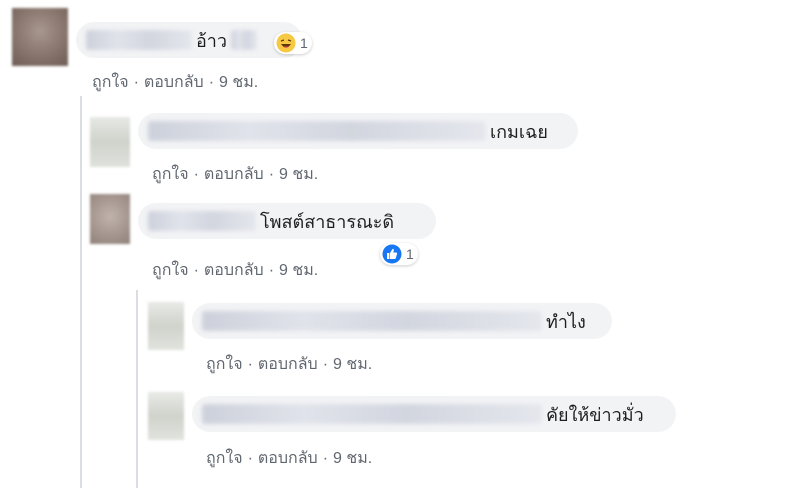  Describe the element at coordinates (566, 321) in the screenshot. I see `comment-text: ทำไง` at that location.